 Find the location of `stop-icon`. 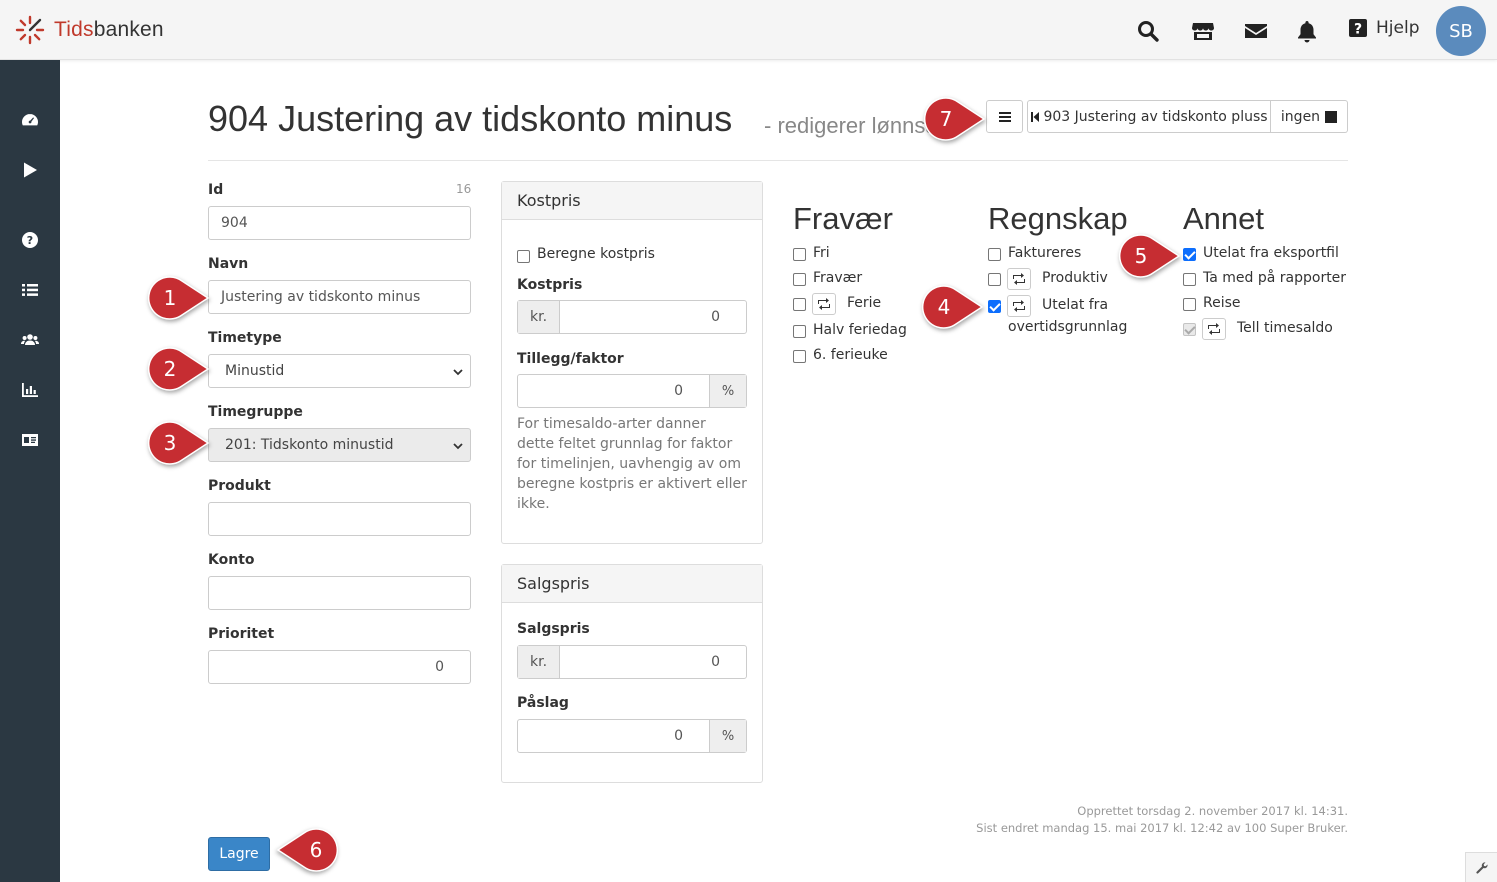

stop-icon is located at coordinates (1331, 116).